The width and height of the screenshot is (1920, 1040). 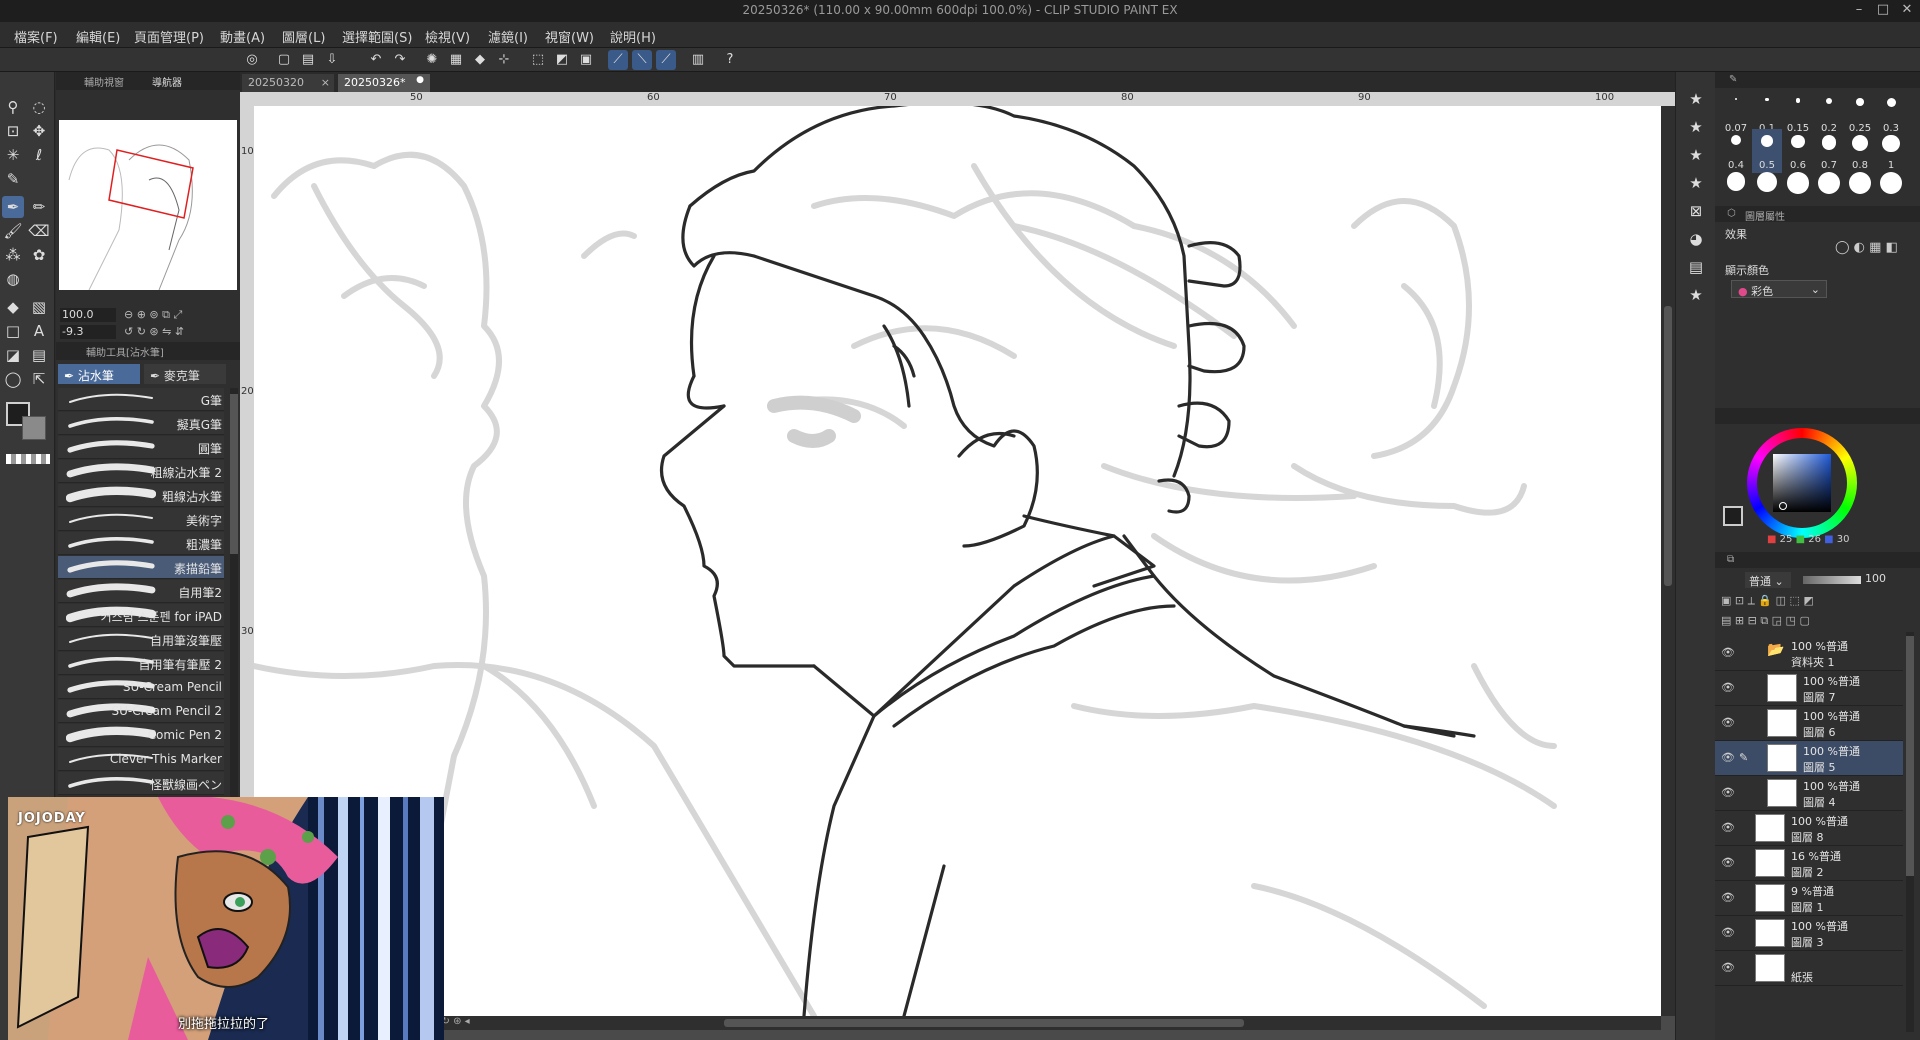 I want to click on vertical-scrollbar, so click(x=1668, y=561).